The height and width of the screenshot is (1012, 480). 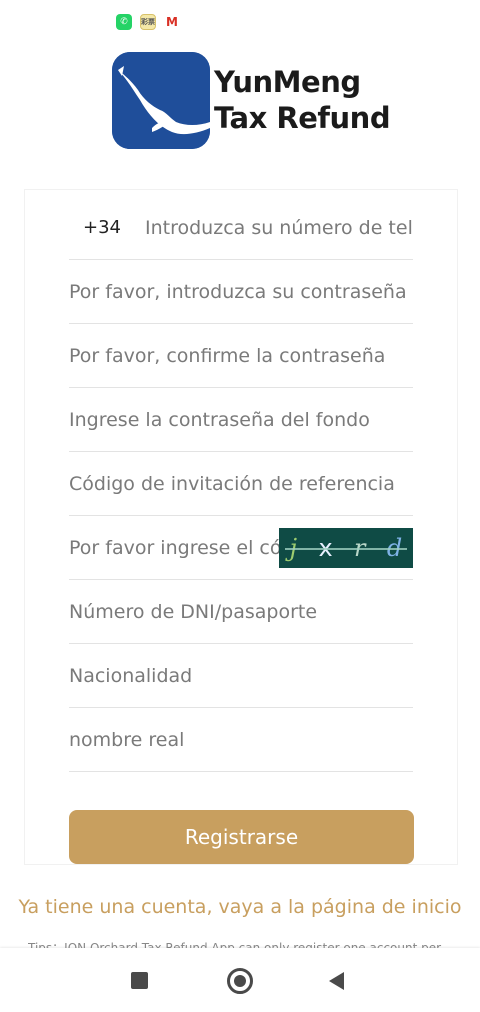 What do you see at coordinates (180, 548) in the screenshot?
I see `captcha-input: Por favor ingrese el cóc` at bounding box center [180, 548].